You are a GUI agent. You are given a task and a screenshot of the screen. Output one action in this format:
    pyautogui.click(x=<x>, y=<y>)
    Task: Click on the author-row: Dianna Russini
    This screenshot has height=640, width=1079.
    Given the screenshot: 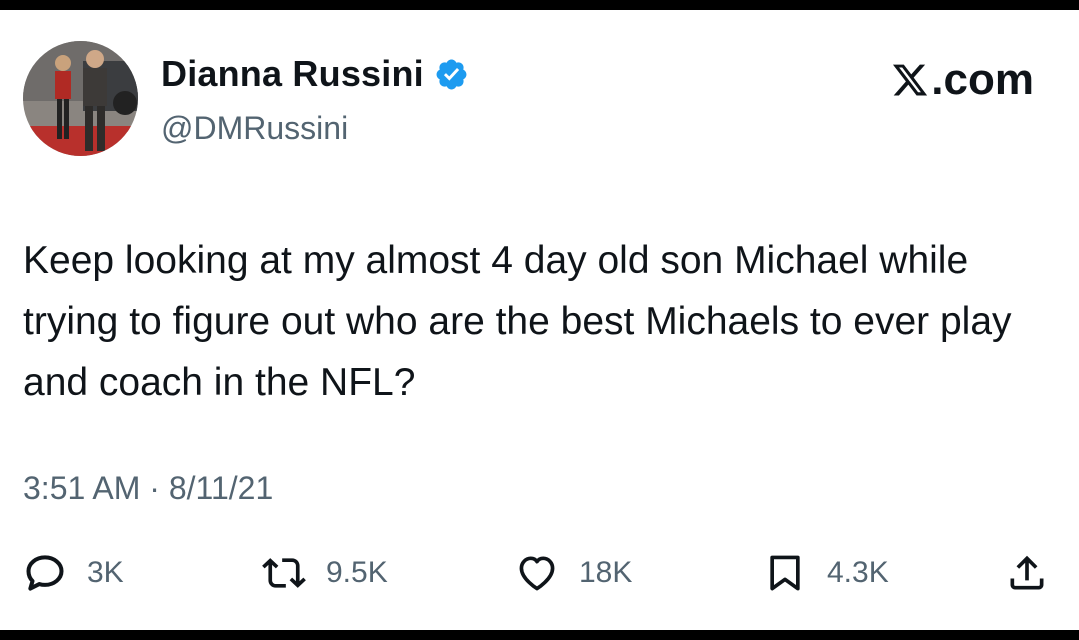 What is the action you would take?
    pyautogui.click(x=315, y=74)
    